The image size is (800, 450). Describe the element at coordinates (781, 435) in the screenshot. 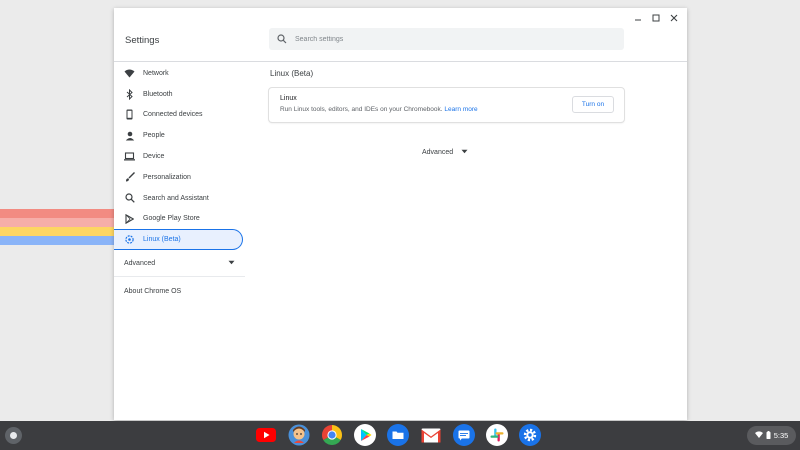

I see `clock-time: 5:35` at that location.